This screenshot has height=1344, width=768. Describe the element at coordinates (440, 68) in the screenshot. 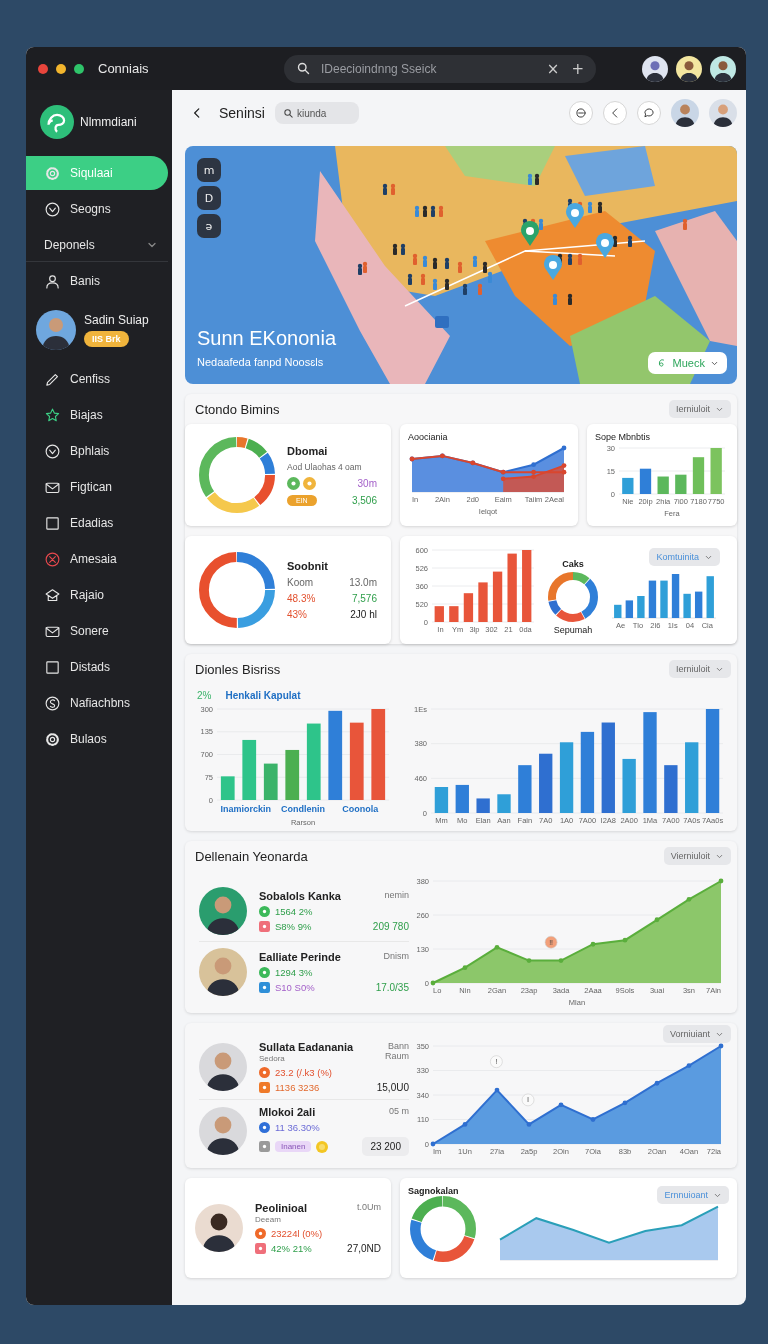

I see `search-field: IDeecioindnng Sseick × +` at that location.